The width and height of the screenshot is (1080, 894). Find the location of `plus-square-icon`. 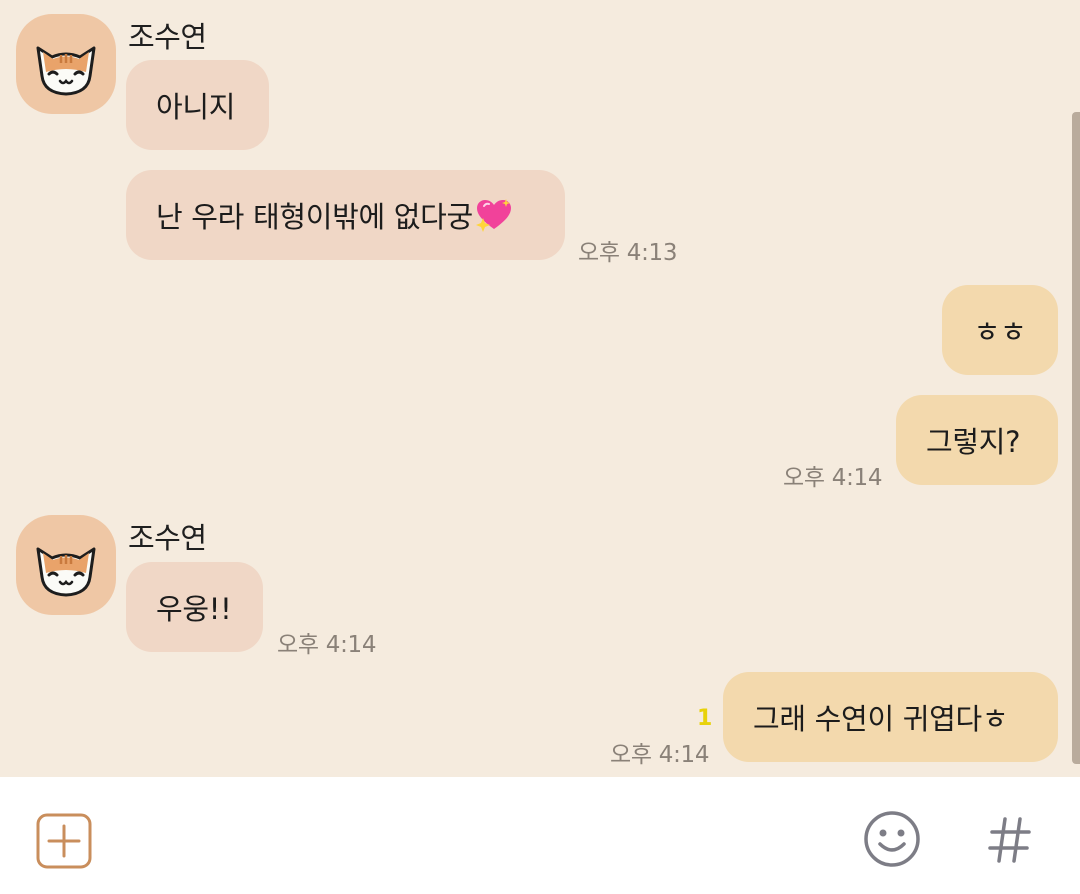

plus-square-icon is located at coordinates (64, 841).